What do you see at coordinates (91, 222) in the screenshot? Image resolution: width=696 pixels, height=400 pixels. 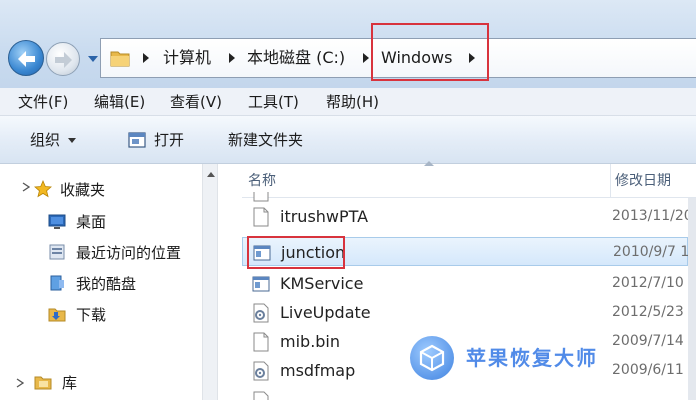 I see `nav-item-desktop: 桌面` at bounding box center [91, 222].